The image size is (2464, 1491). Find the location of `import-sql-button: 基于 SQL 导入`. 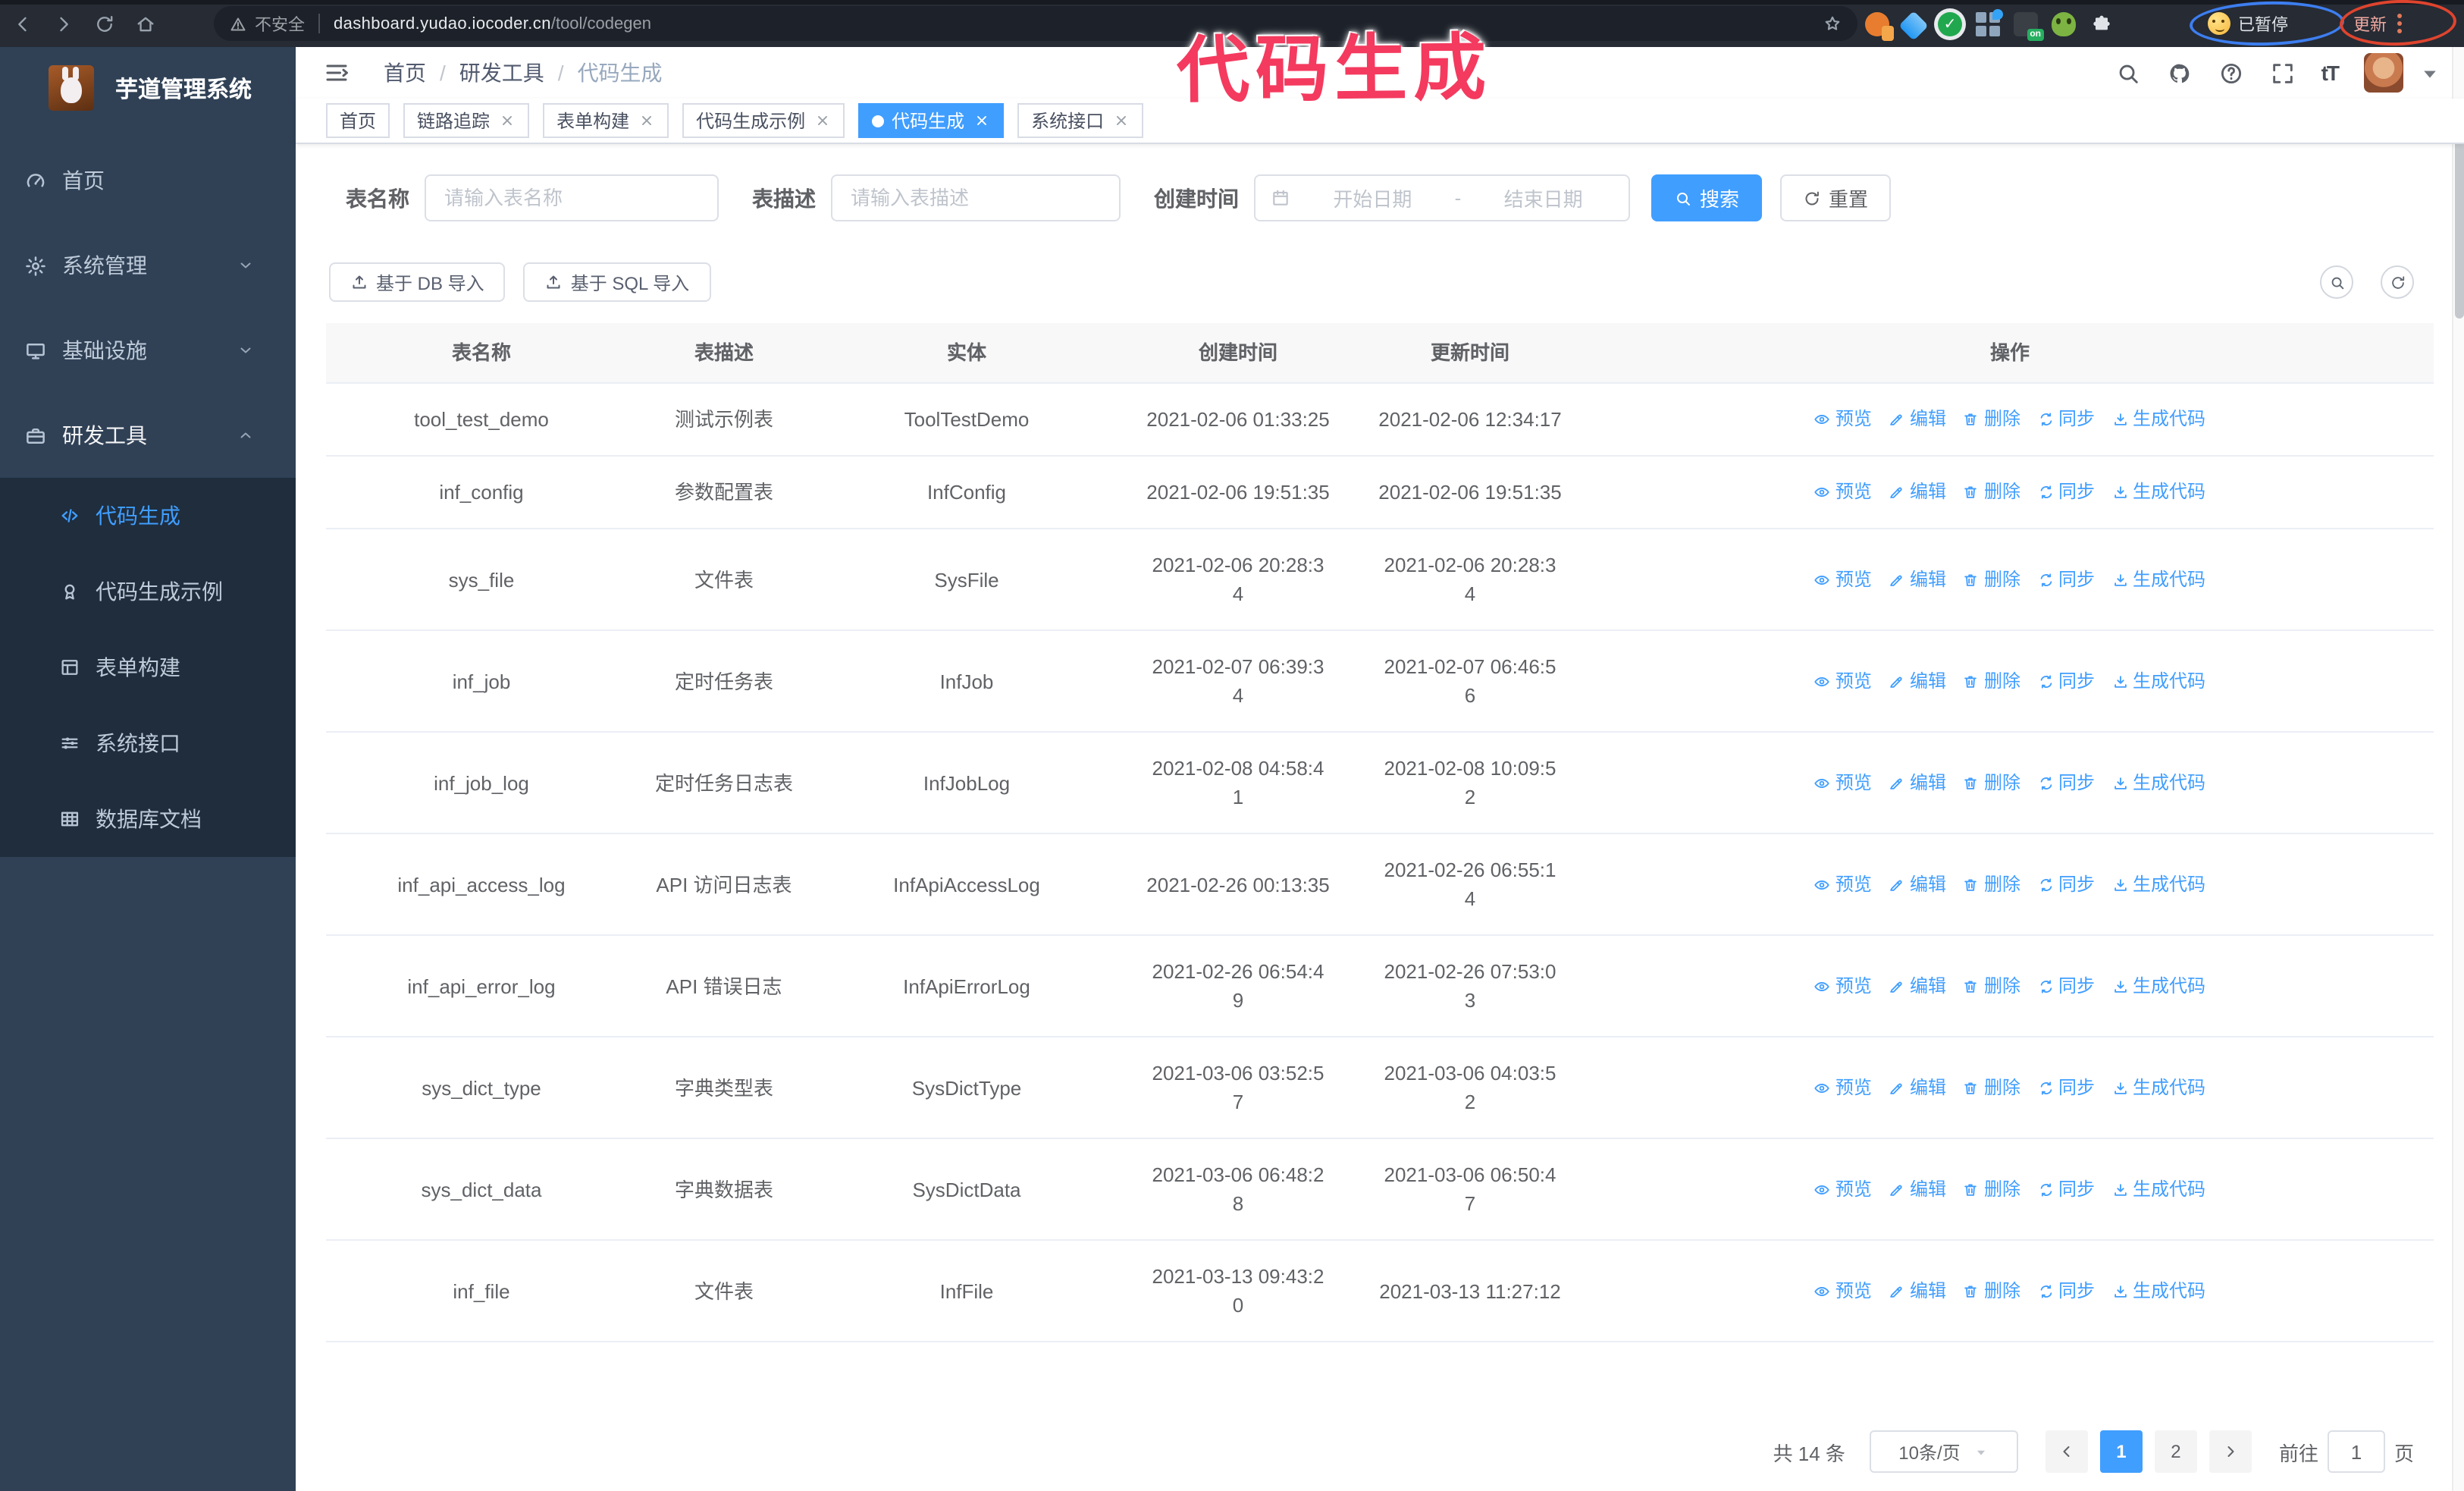

import-sql-button: 基于 SQL 导入 is located at coordinates (617, 282).